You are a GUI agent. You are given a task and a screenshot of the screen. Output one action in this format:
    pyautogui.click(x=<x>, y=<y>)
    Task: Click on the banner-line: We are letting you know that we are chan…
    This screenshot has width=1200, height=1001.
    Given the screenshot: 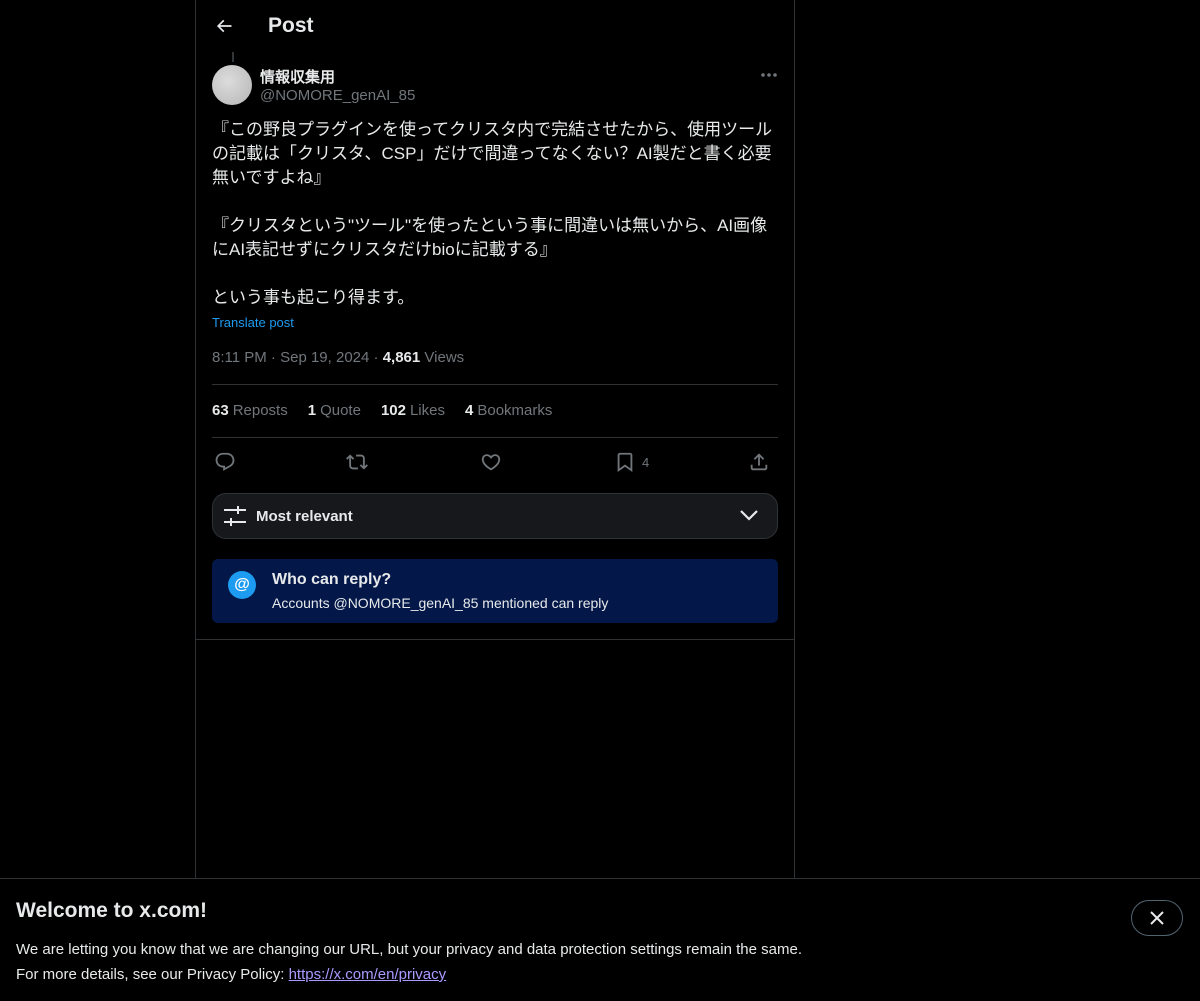 What is the action you would take?
    pyautogui.click(x=409, y=949)
    